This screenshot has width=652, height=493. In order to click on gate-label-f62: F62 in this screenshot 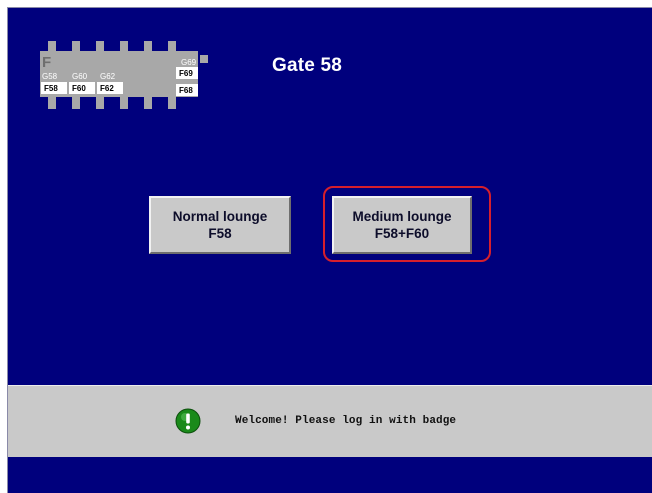, I will do `click(107, 88)`.